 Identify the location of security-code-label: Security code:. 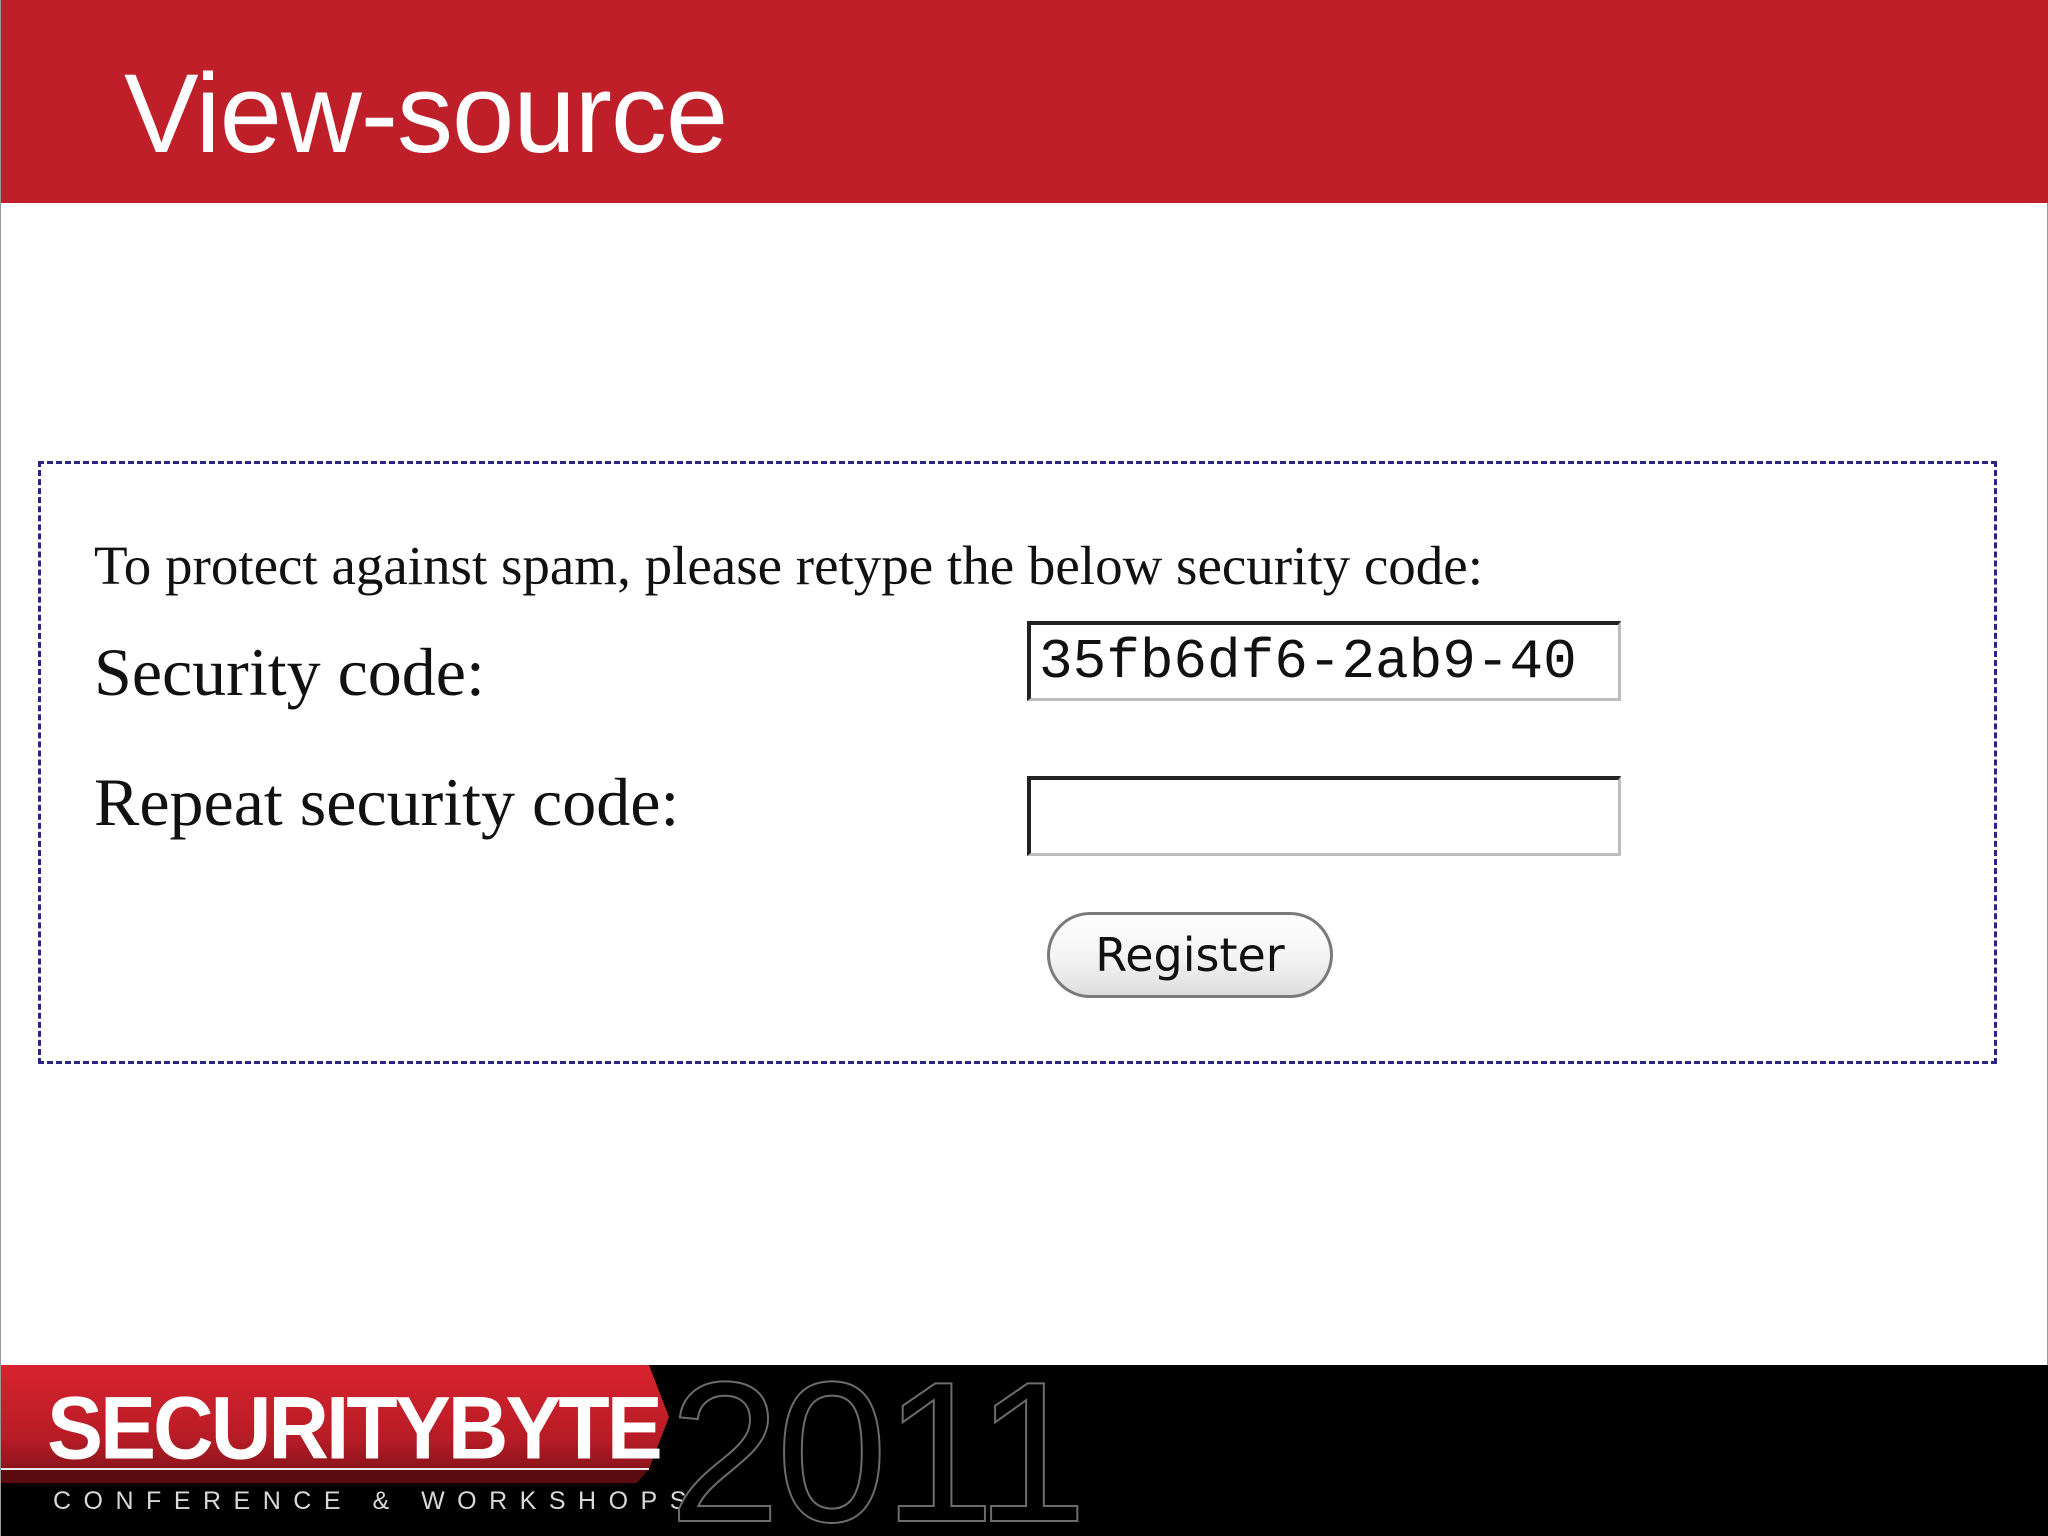
(289, 672).